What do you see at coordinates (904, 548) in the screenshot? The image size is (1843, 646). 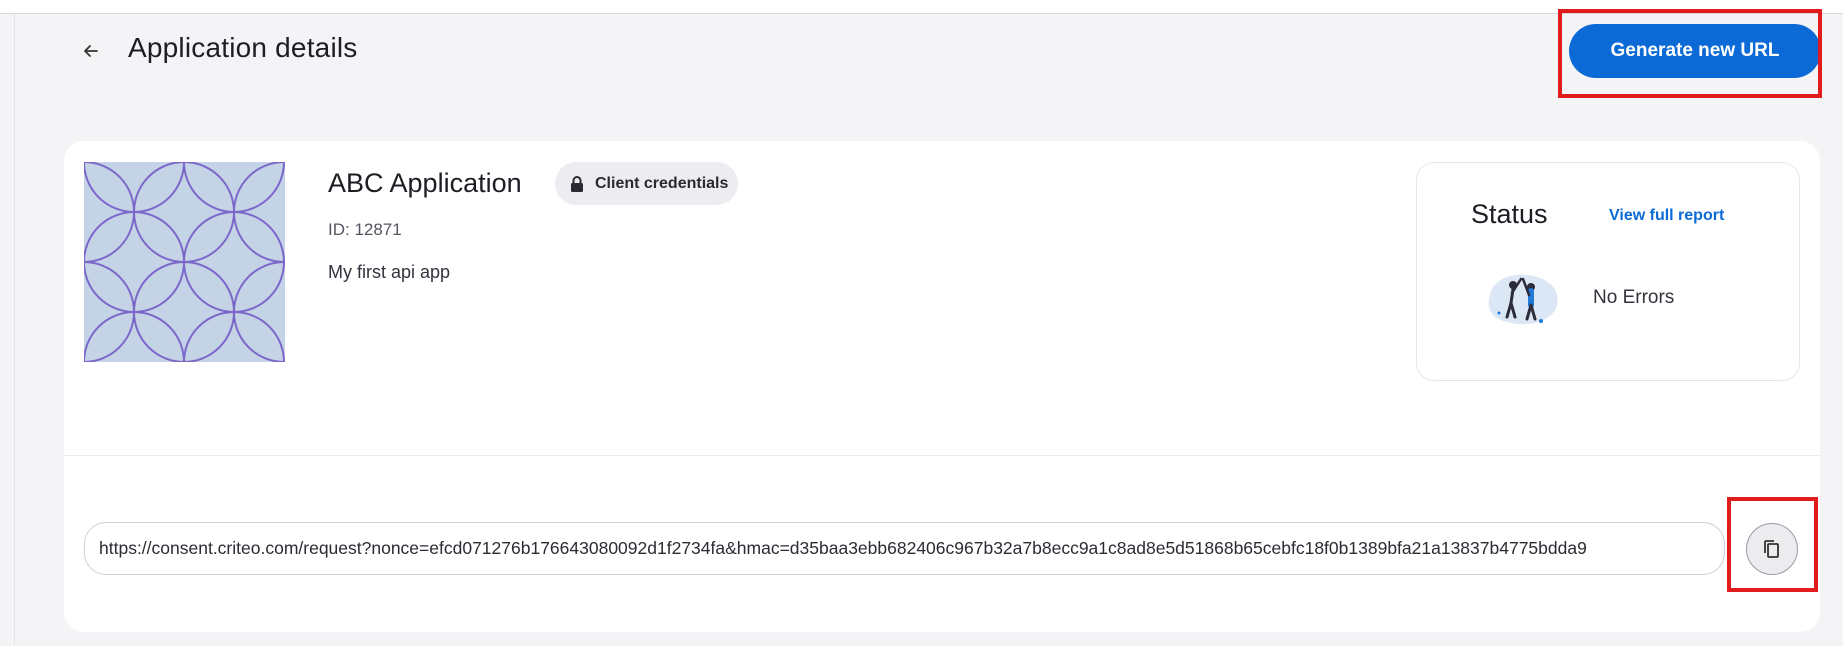 I see `consent-url-field` at bounding box center [904, 548].